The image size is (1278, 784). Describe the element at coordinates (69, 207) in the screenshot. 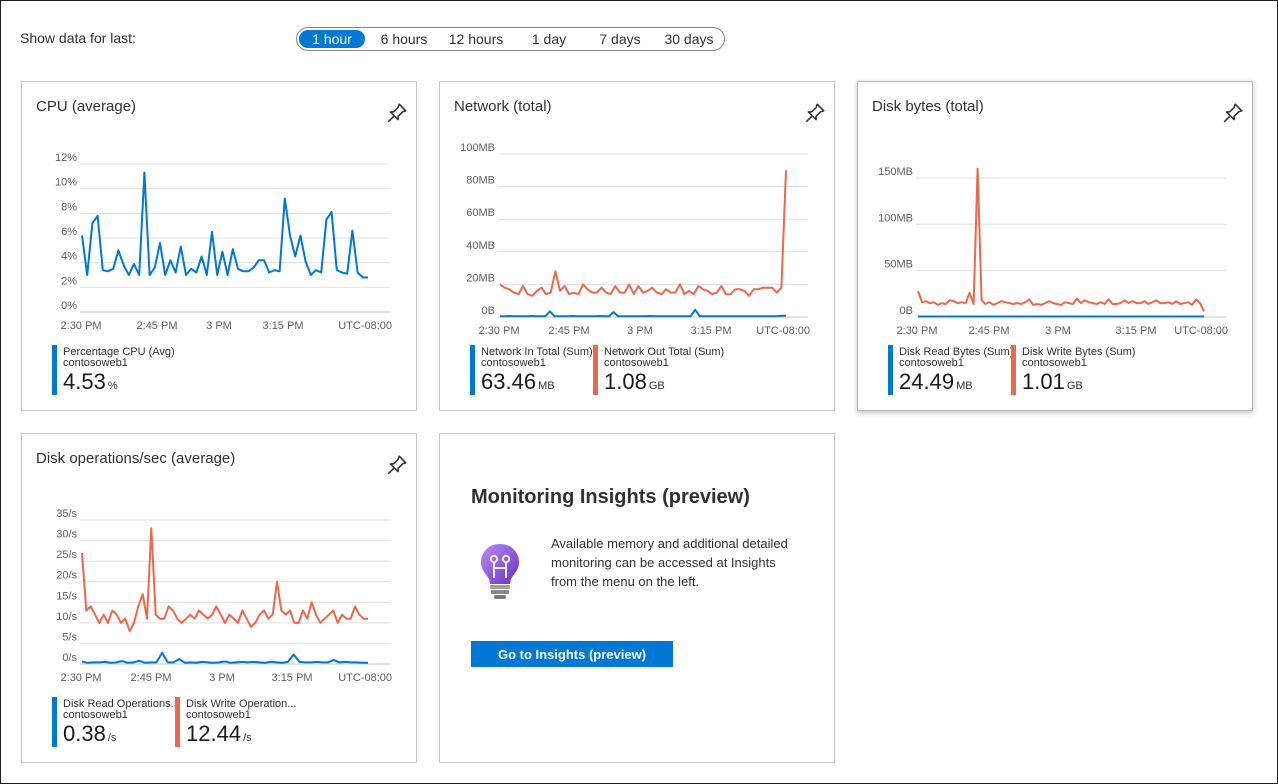

I see `y-tick-label: 8%` at that location.